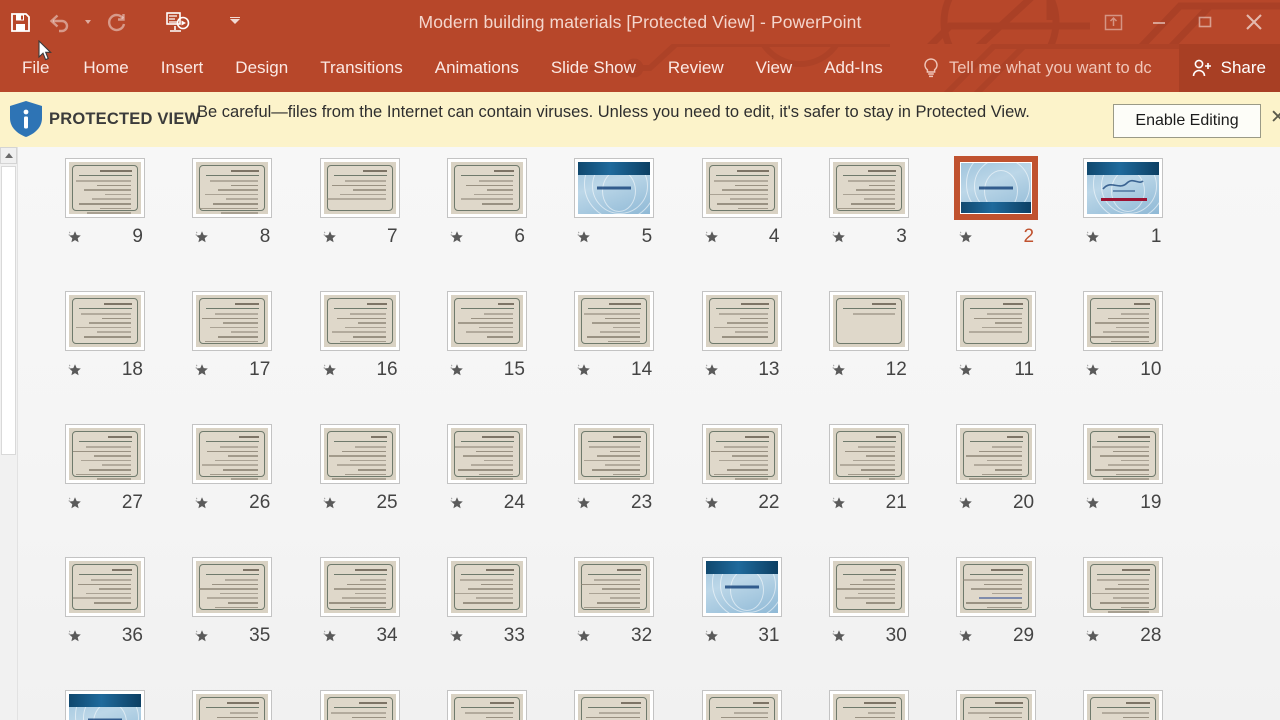  I want to click on slide-thumbnail-34: 34, so click(360, 601).